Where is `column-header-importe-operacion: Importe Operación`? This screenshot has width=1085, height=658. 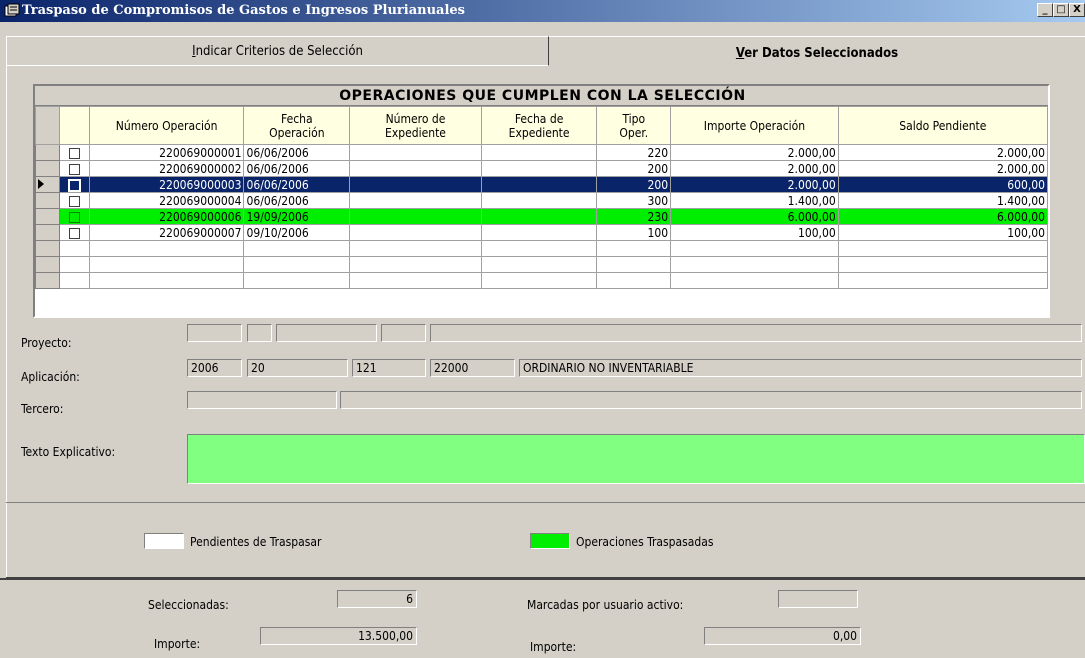 column-header-importe-operacion: Importe Operación is located at coordinates (754, 125).